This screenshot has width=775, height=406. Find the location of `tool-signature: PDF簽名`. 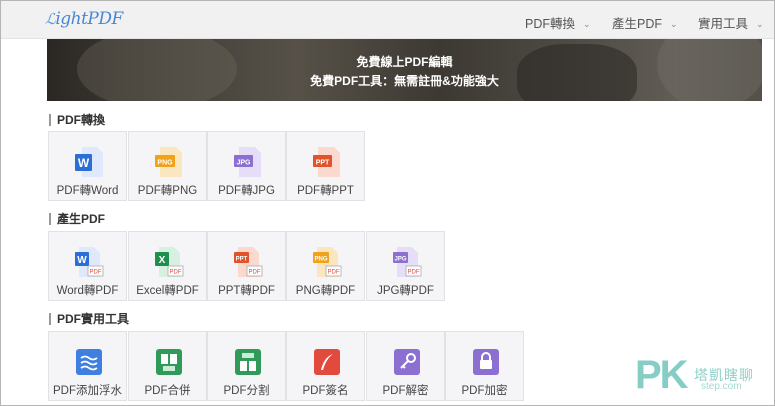

tool-signature: PDF簽名 is located at coordinates (325, 366).